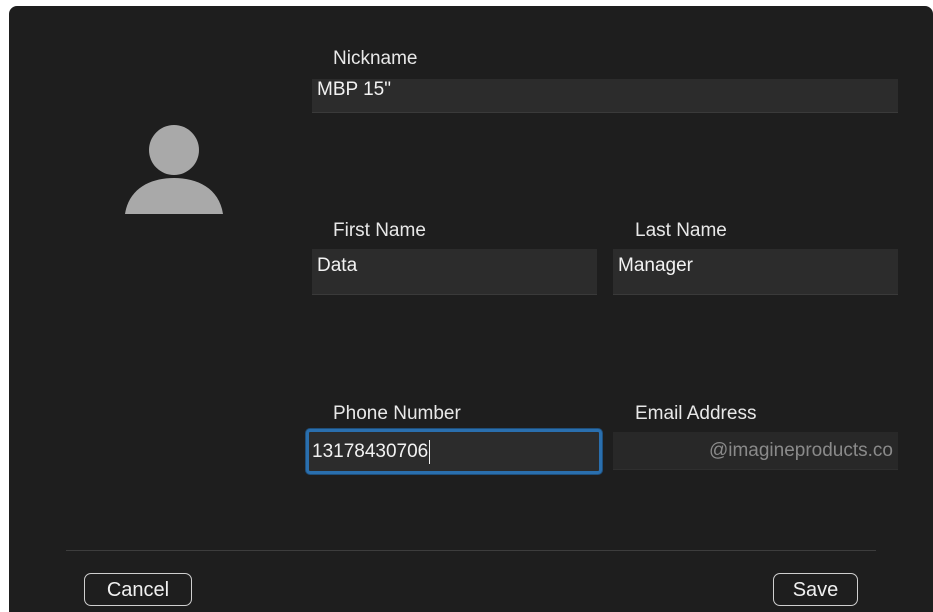  Describe the element at coordinates (370, 451) in the screenshot. I see `phone-number-value: 13178430706` at that location.